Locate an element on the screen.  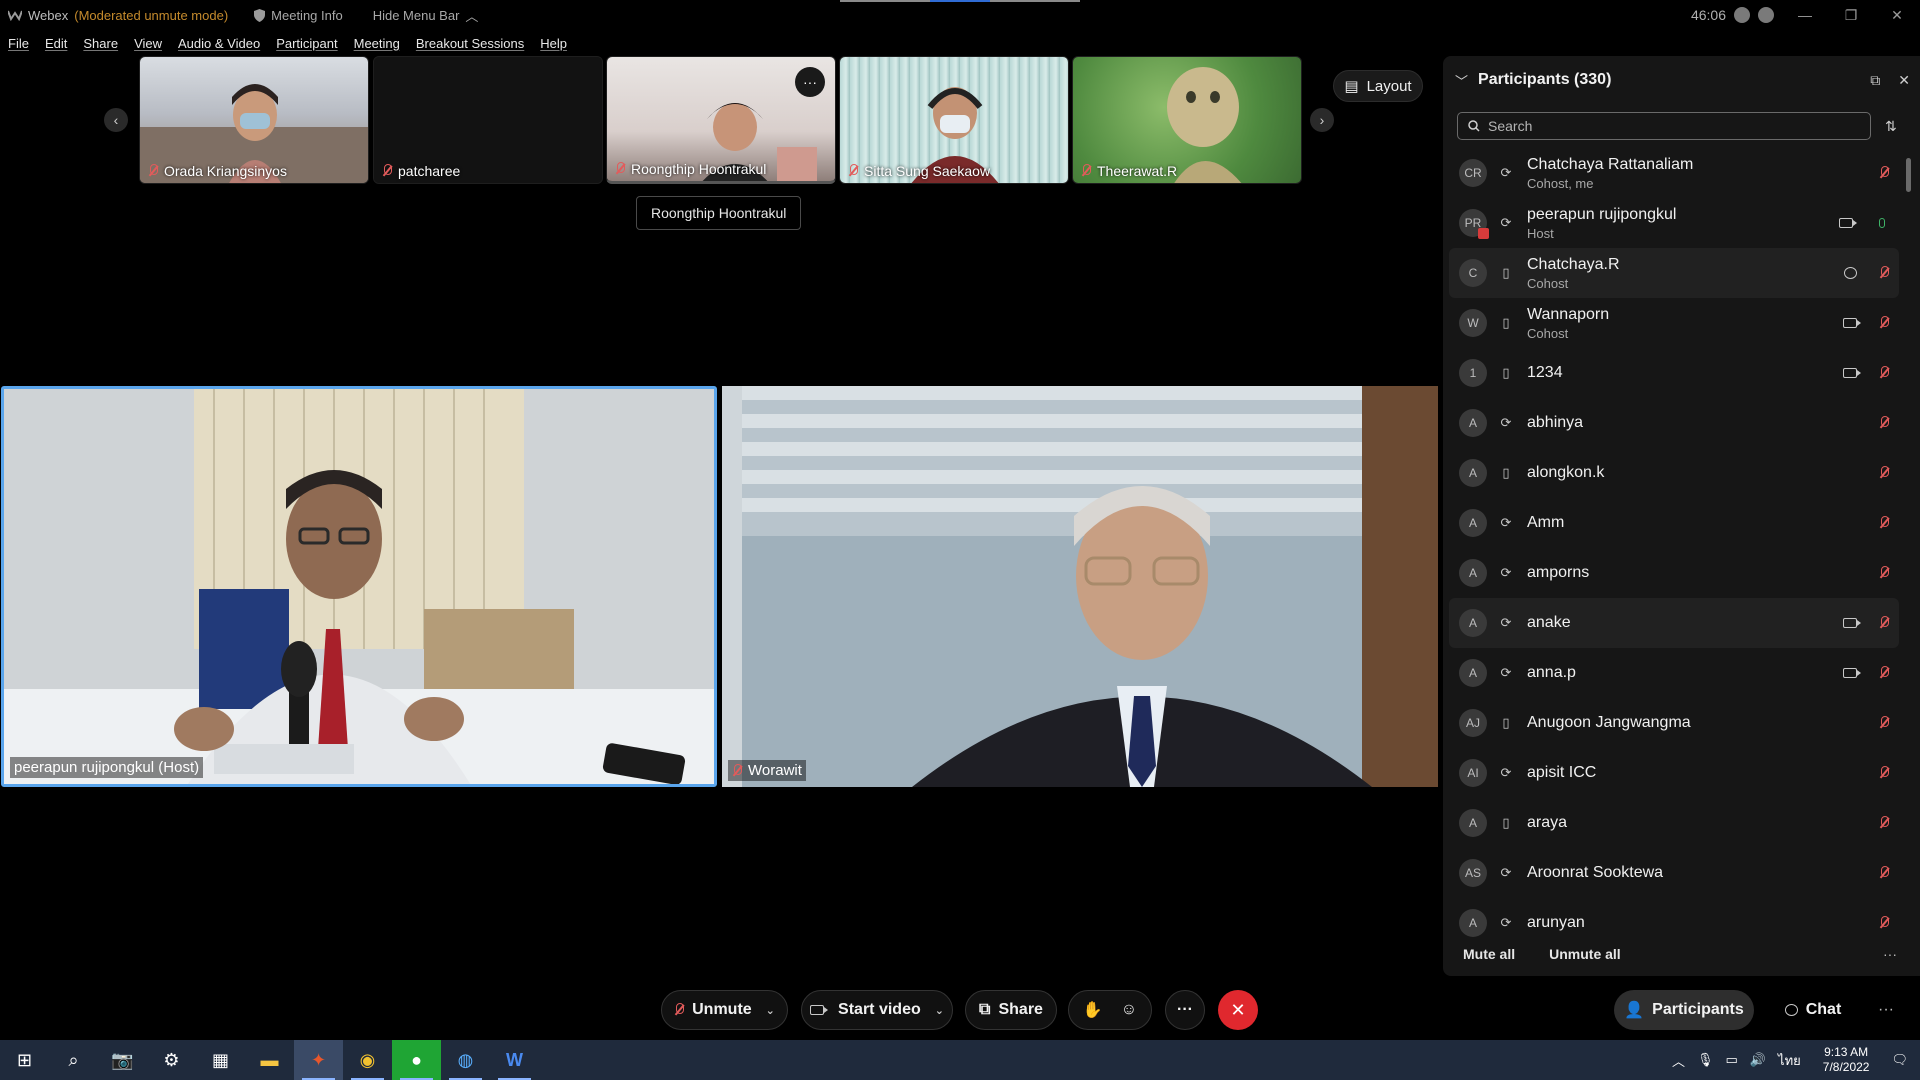
participant-row: A ⟳ arunyan is located at coordinates (1674, 923).